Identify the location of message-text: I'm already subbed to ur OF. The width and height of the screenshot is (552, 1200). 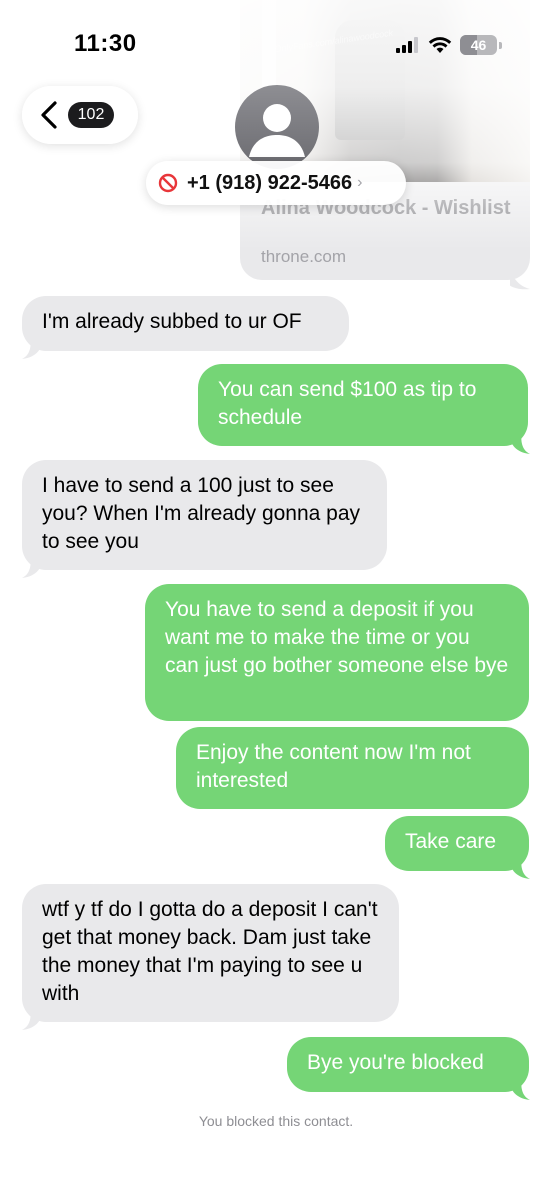
(172, 321).